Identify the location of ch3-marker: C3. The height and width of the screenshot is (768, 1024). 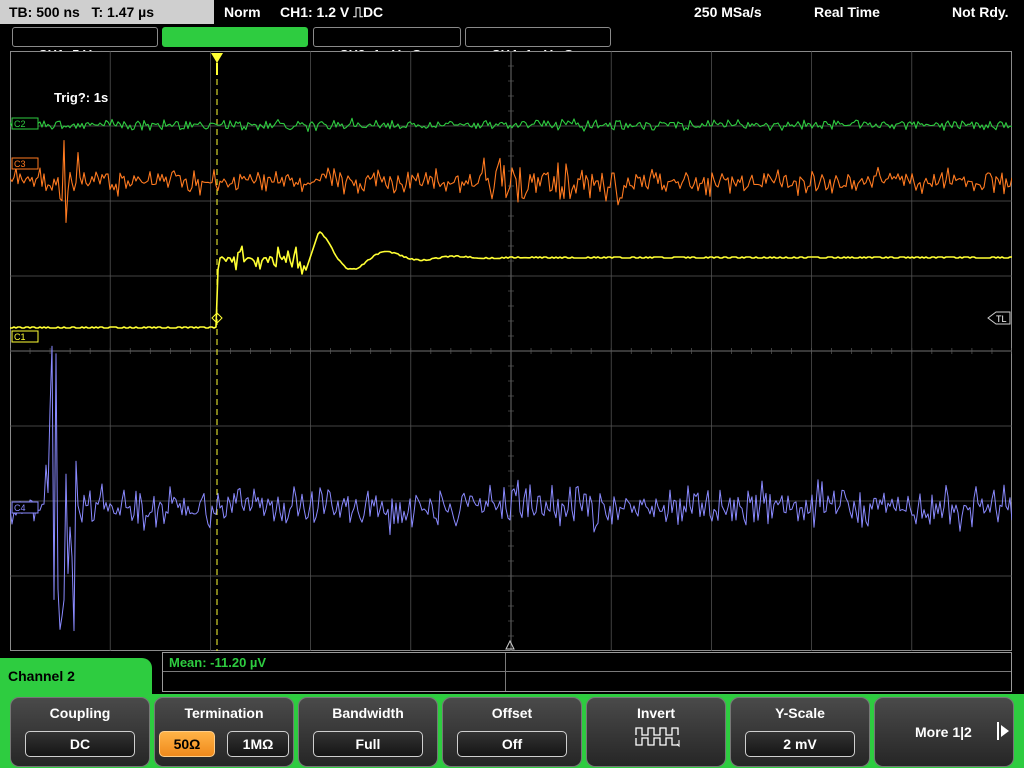
(25, 163).